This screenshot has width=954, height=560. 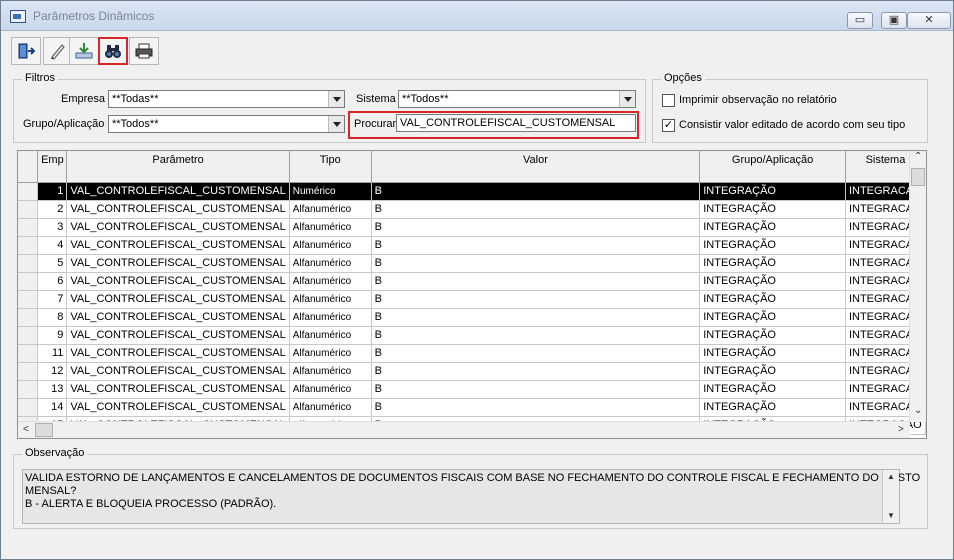 I want to click on cell-emp: 9, so click(x=52, y=335).